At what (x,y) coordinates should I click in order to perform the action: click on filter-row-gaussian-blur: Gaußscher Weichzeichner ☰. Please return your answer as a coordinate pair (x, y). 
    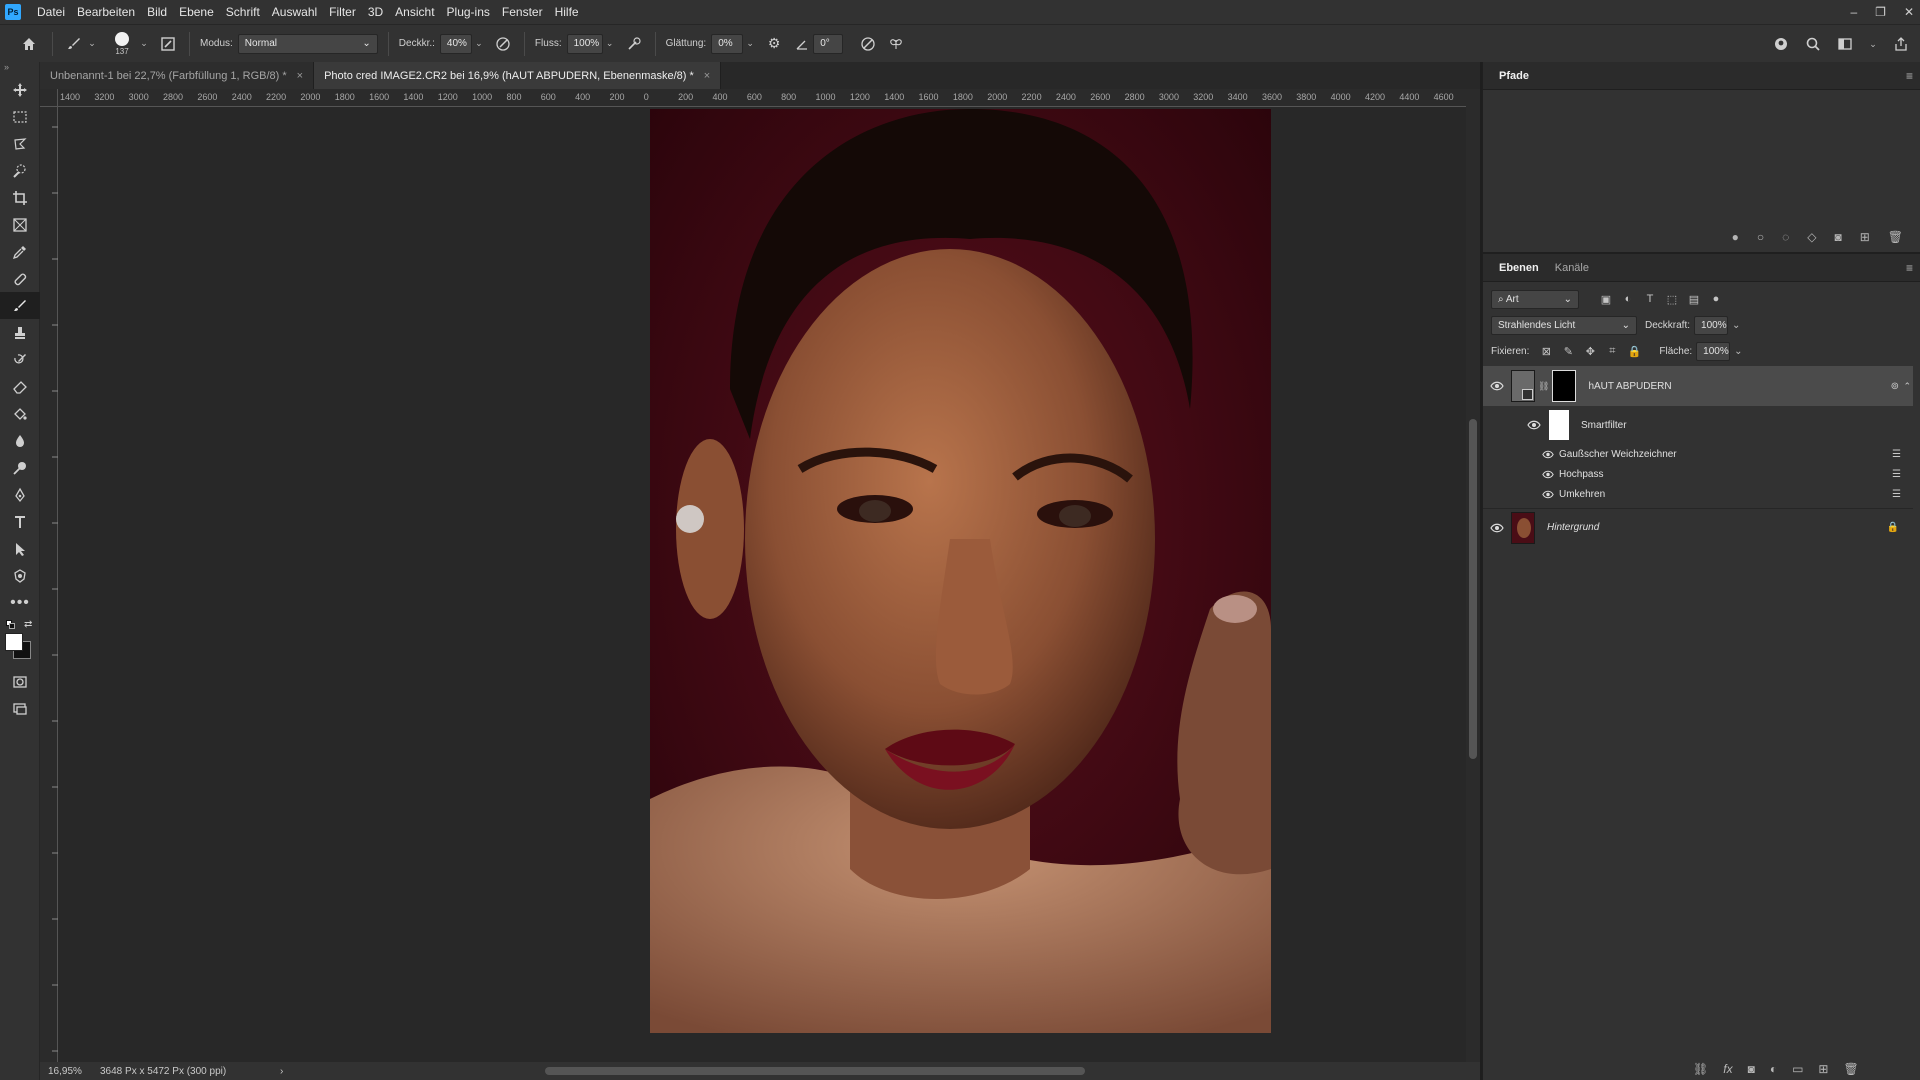
    Looking at the image, I should click on (1698, 454).